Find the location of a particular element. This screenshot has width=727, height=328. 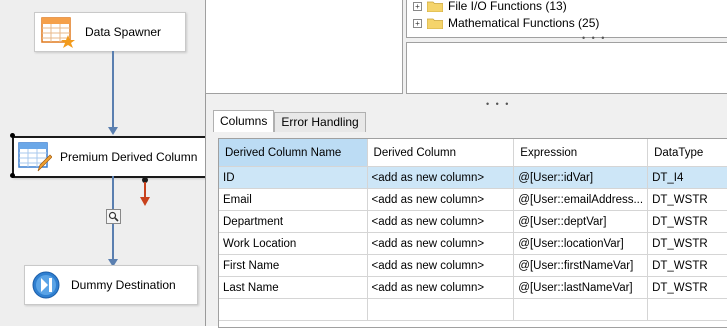

tree-item-mathematical: + Mathematical Functions (25) is located at coordinates (506, 23).